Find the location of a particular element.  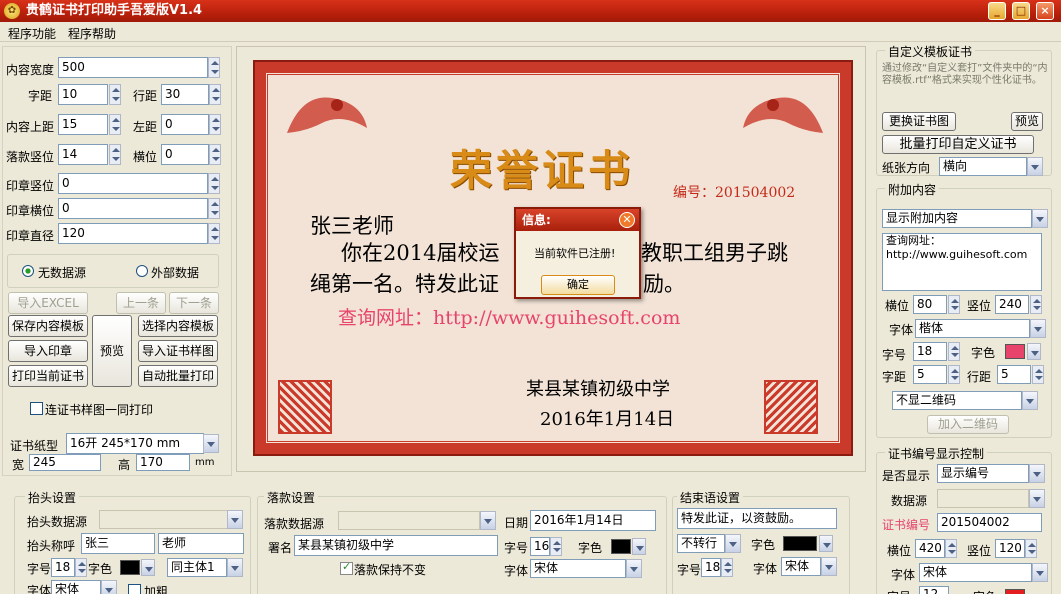

add-qr-button: 加入二维码 is located at coordinates (968, 424).